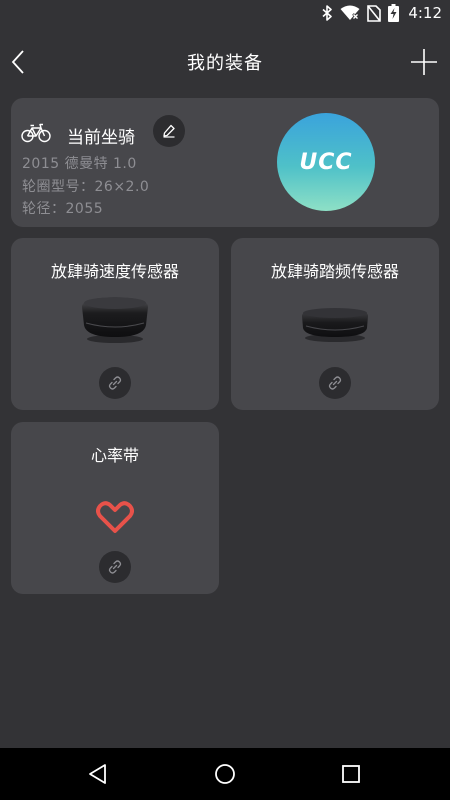 The height and width of the screenshot is (800, 450). What do you see at coordinates (374, 13) in the screenshot?
I see `no-sim-icon` at bounding box center [374, 13].